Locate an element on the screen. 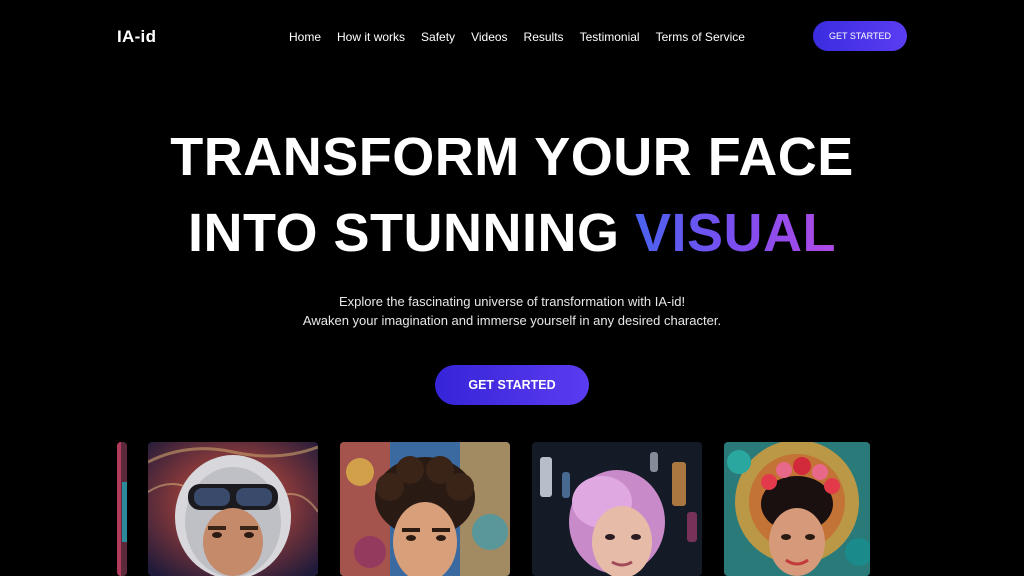 The width and height of the screenshot is (1024, 576). gallery-edge-card is located at coordinates (122, 509).